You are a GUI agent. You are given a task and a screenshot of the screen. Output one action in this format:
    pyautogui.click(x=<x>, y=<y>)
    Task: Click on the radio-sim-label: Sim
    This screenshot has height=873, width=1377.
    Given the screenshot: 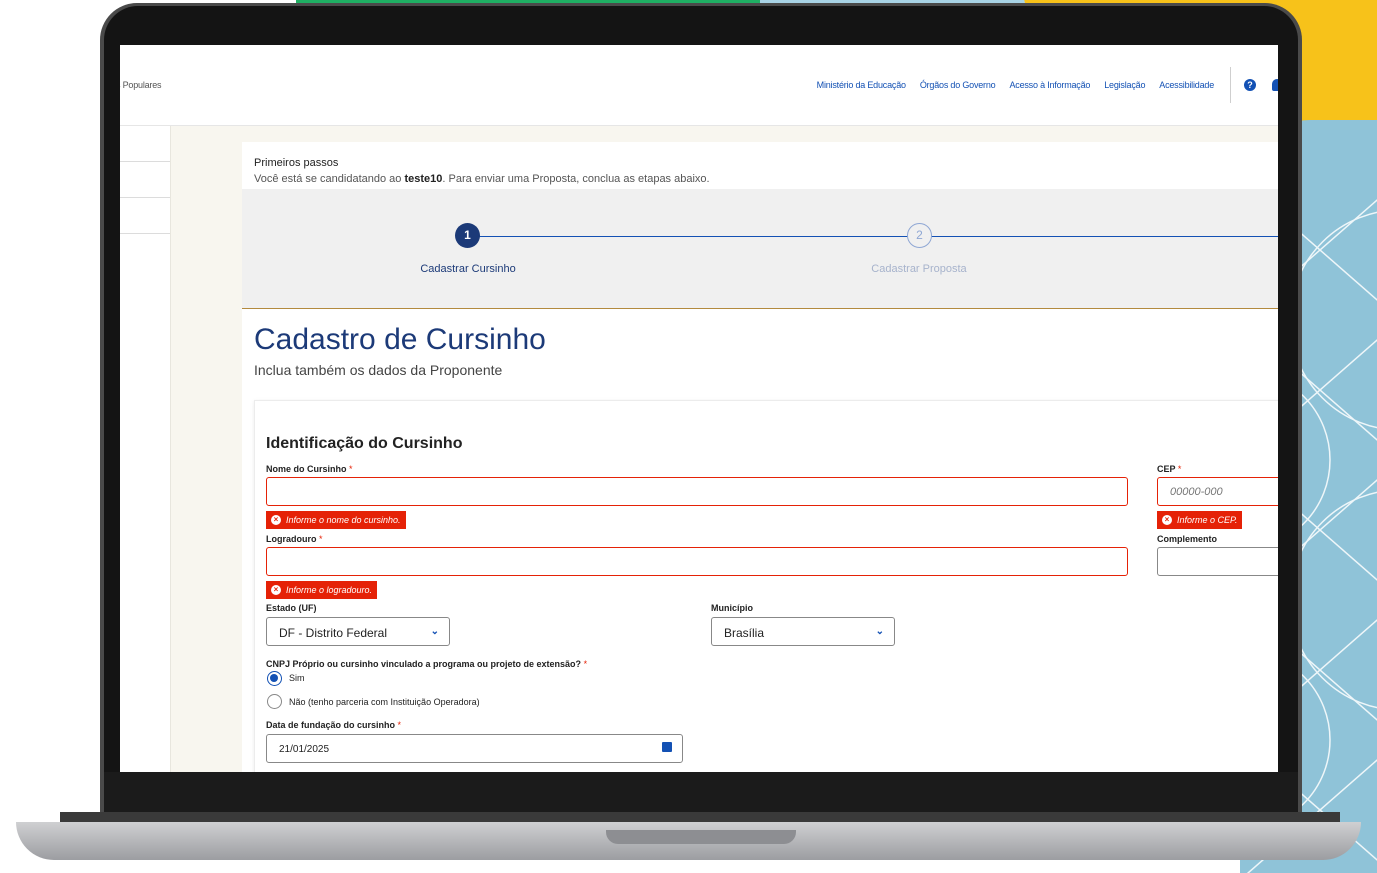 What is the action you would take?
    pyautogui.click(x=297, y=678)
    